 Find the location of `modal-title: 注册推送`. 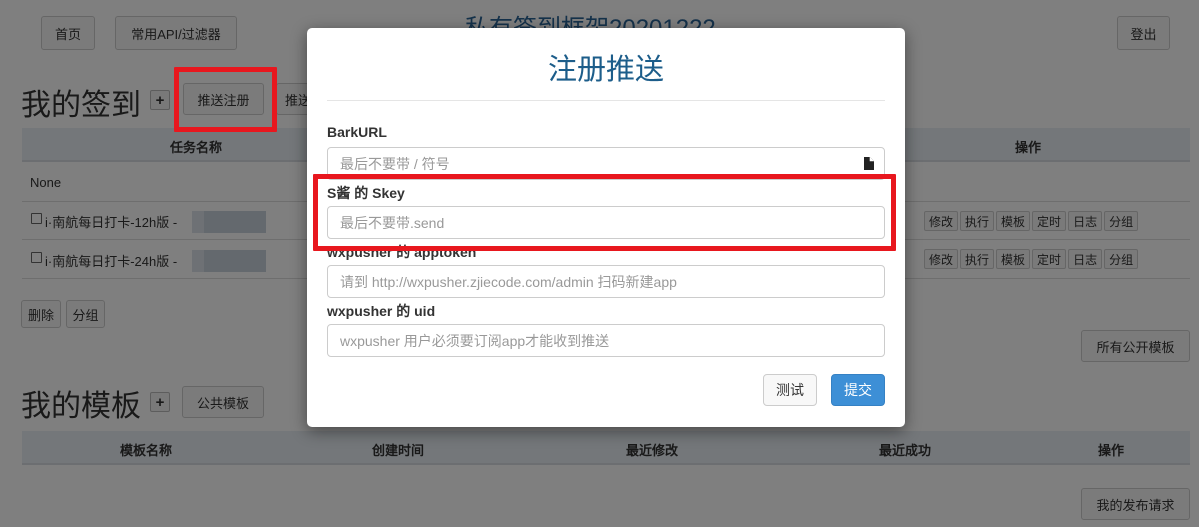

modal-title: 注册推送 is located at coordinates (605, 70).